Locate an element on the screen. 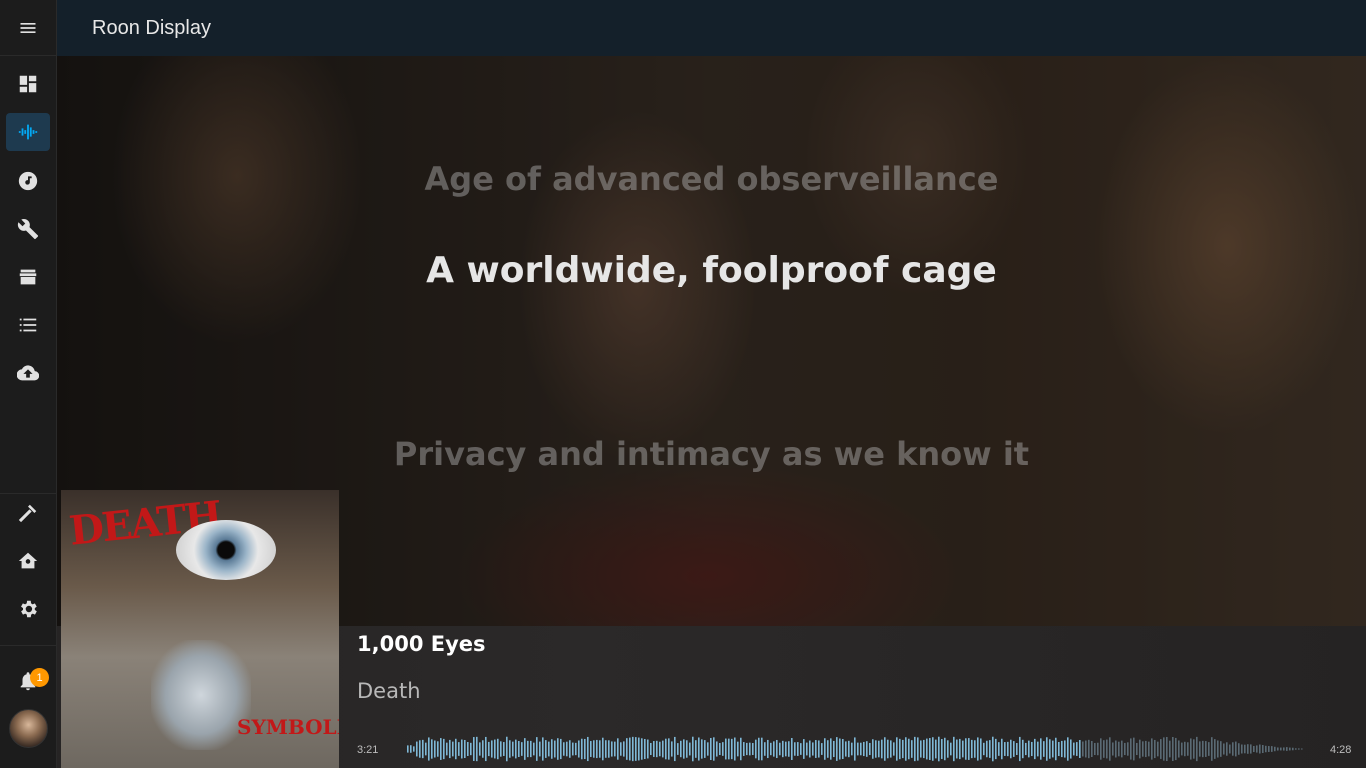 The height and width of the screenshot is (768, 1366). wrench-icon is located at coordinates (28, 229).